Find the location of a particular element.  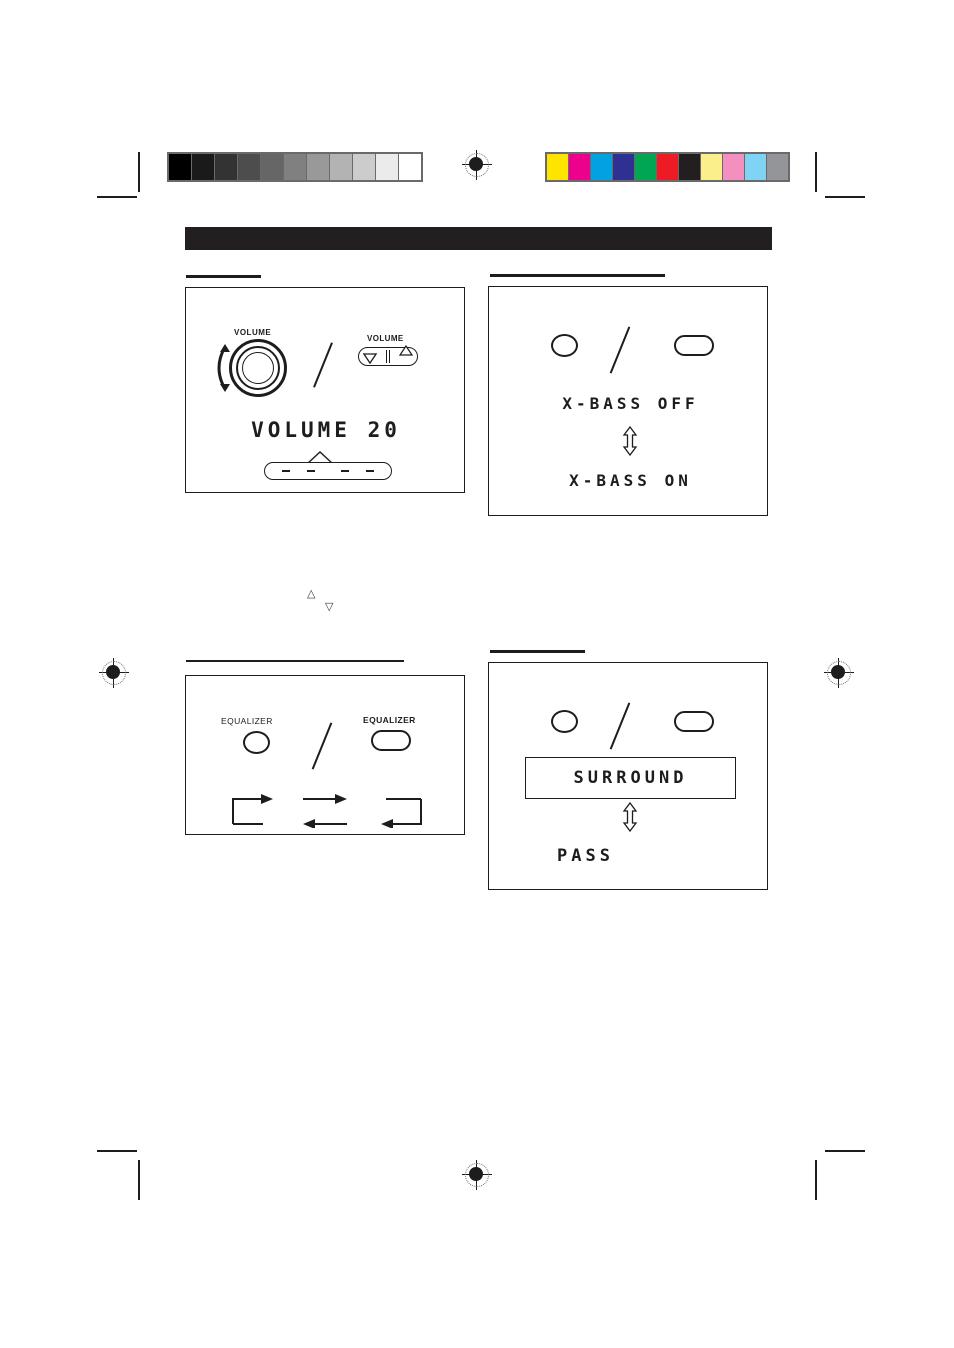

grayscale-calibration-strip is located at coordinates (295, 167).